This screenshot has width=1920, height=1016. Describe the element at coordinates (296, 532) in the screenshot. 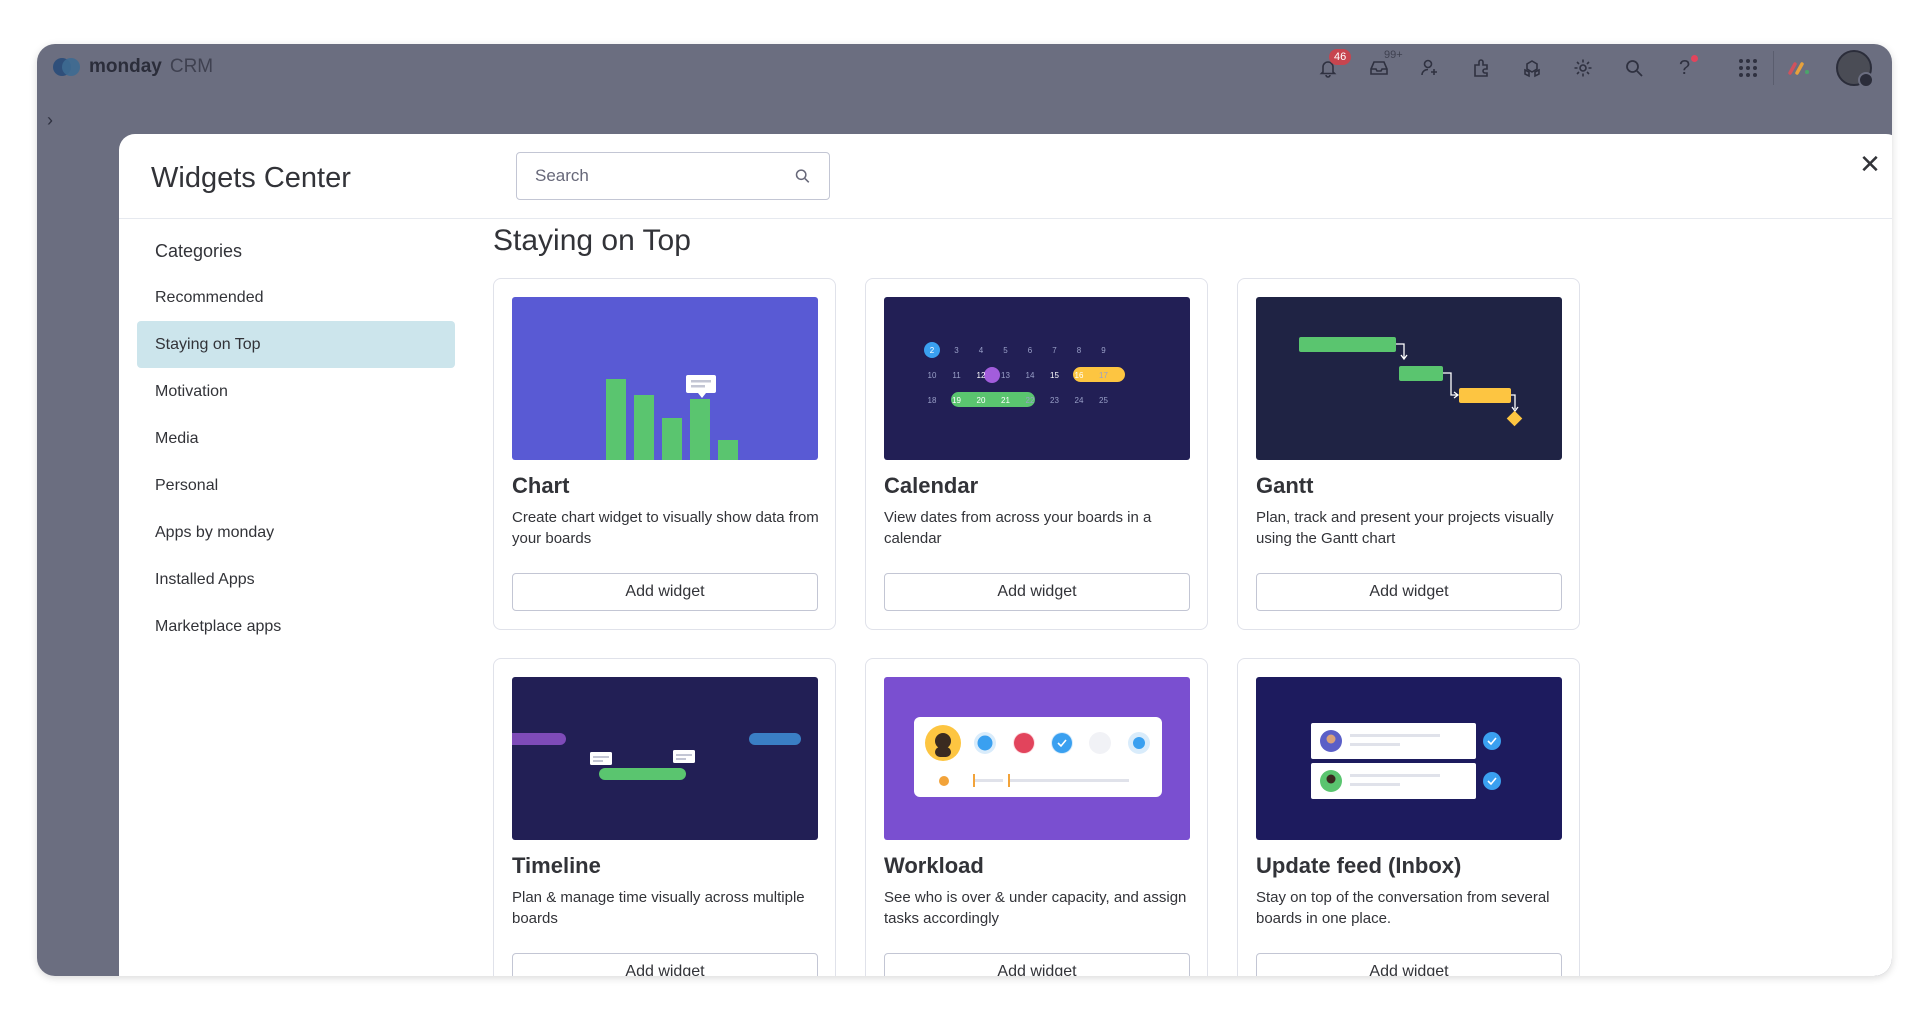

I see `category-apps-by-monday: Apps by monday` at that location.